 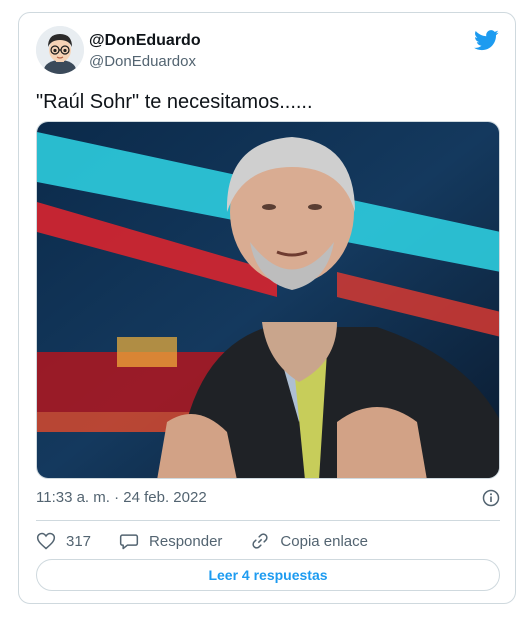 What do you see at coordinates (63, 541) in the screenshot?
I see `like-button: 317` at bounding box center [63, 541].